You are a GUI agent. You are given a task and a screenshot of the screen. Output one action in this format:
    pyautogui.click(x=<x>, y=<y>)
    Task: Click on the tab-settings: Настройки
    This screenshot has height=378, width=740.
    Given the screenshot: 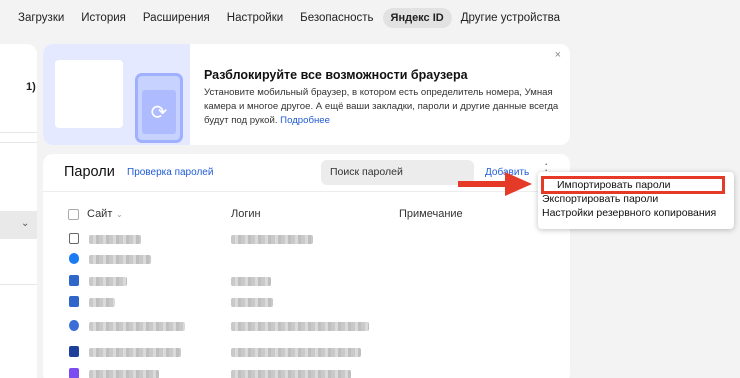 What is the action you would take?
    pyautogui.click(x=255, y=18)
    